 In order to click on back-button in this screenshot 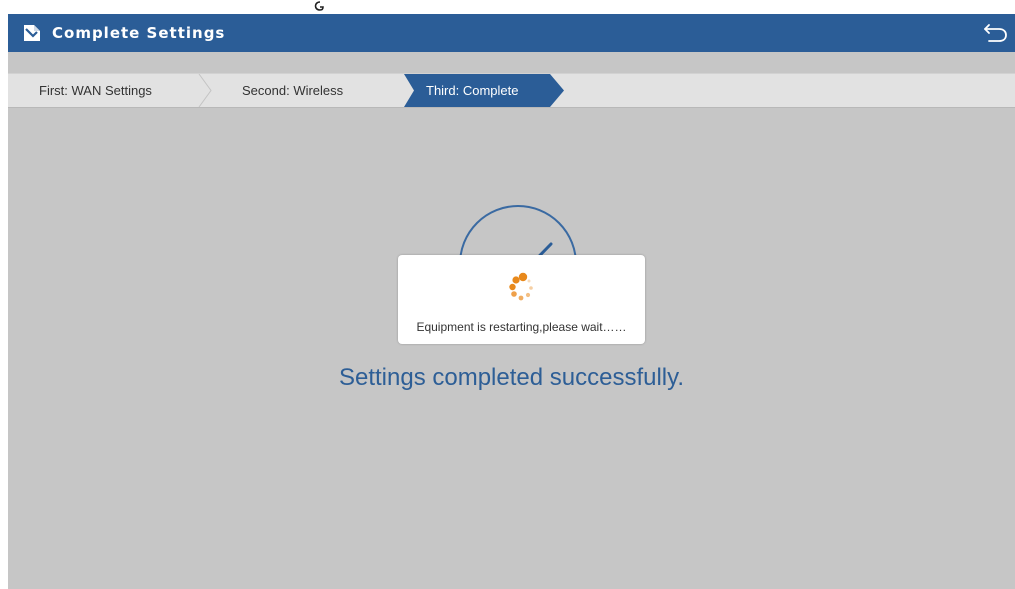, I will do `click(995, 33)`.